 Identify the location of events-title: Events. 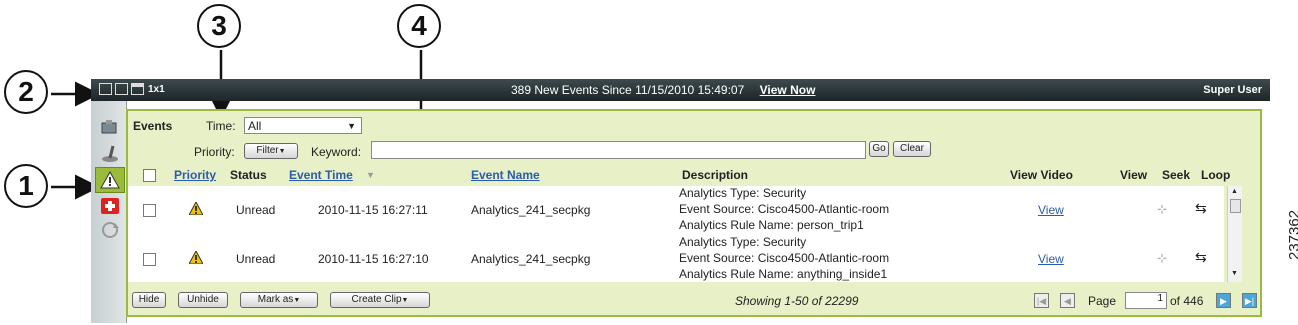
(153, 126).